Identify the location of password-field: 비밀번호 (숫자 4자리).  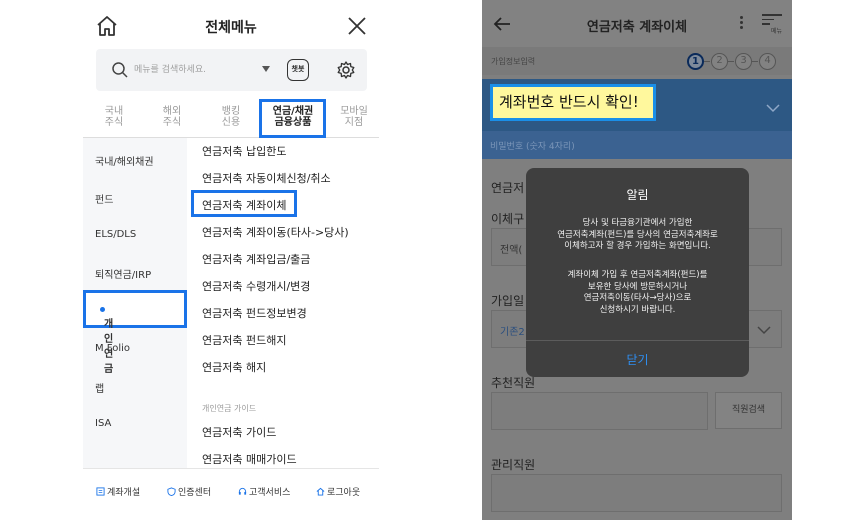
(637, 145).